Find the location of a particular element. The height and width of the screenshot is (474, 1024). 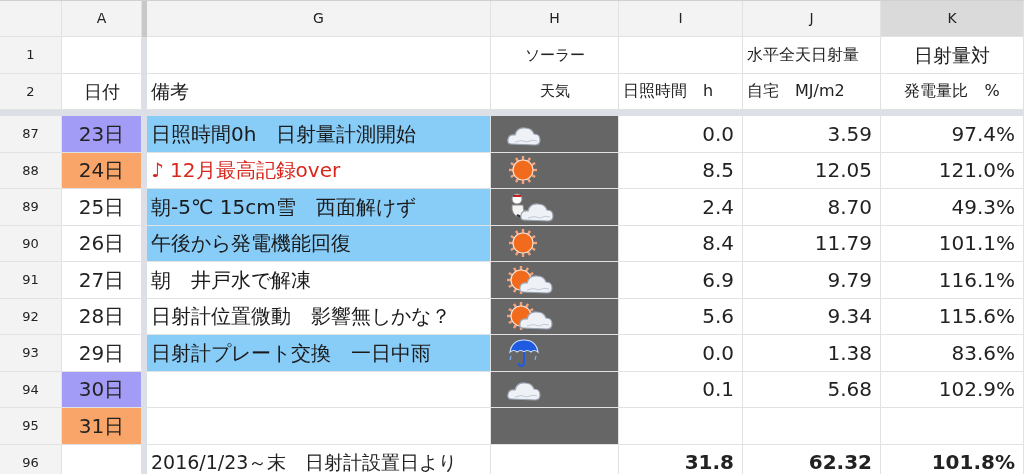

date-cell: 28日 is located at coordinates (102, 316).